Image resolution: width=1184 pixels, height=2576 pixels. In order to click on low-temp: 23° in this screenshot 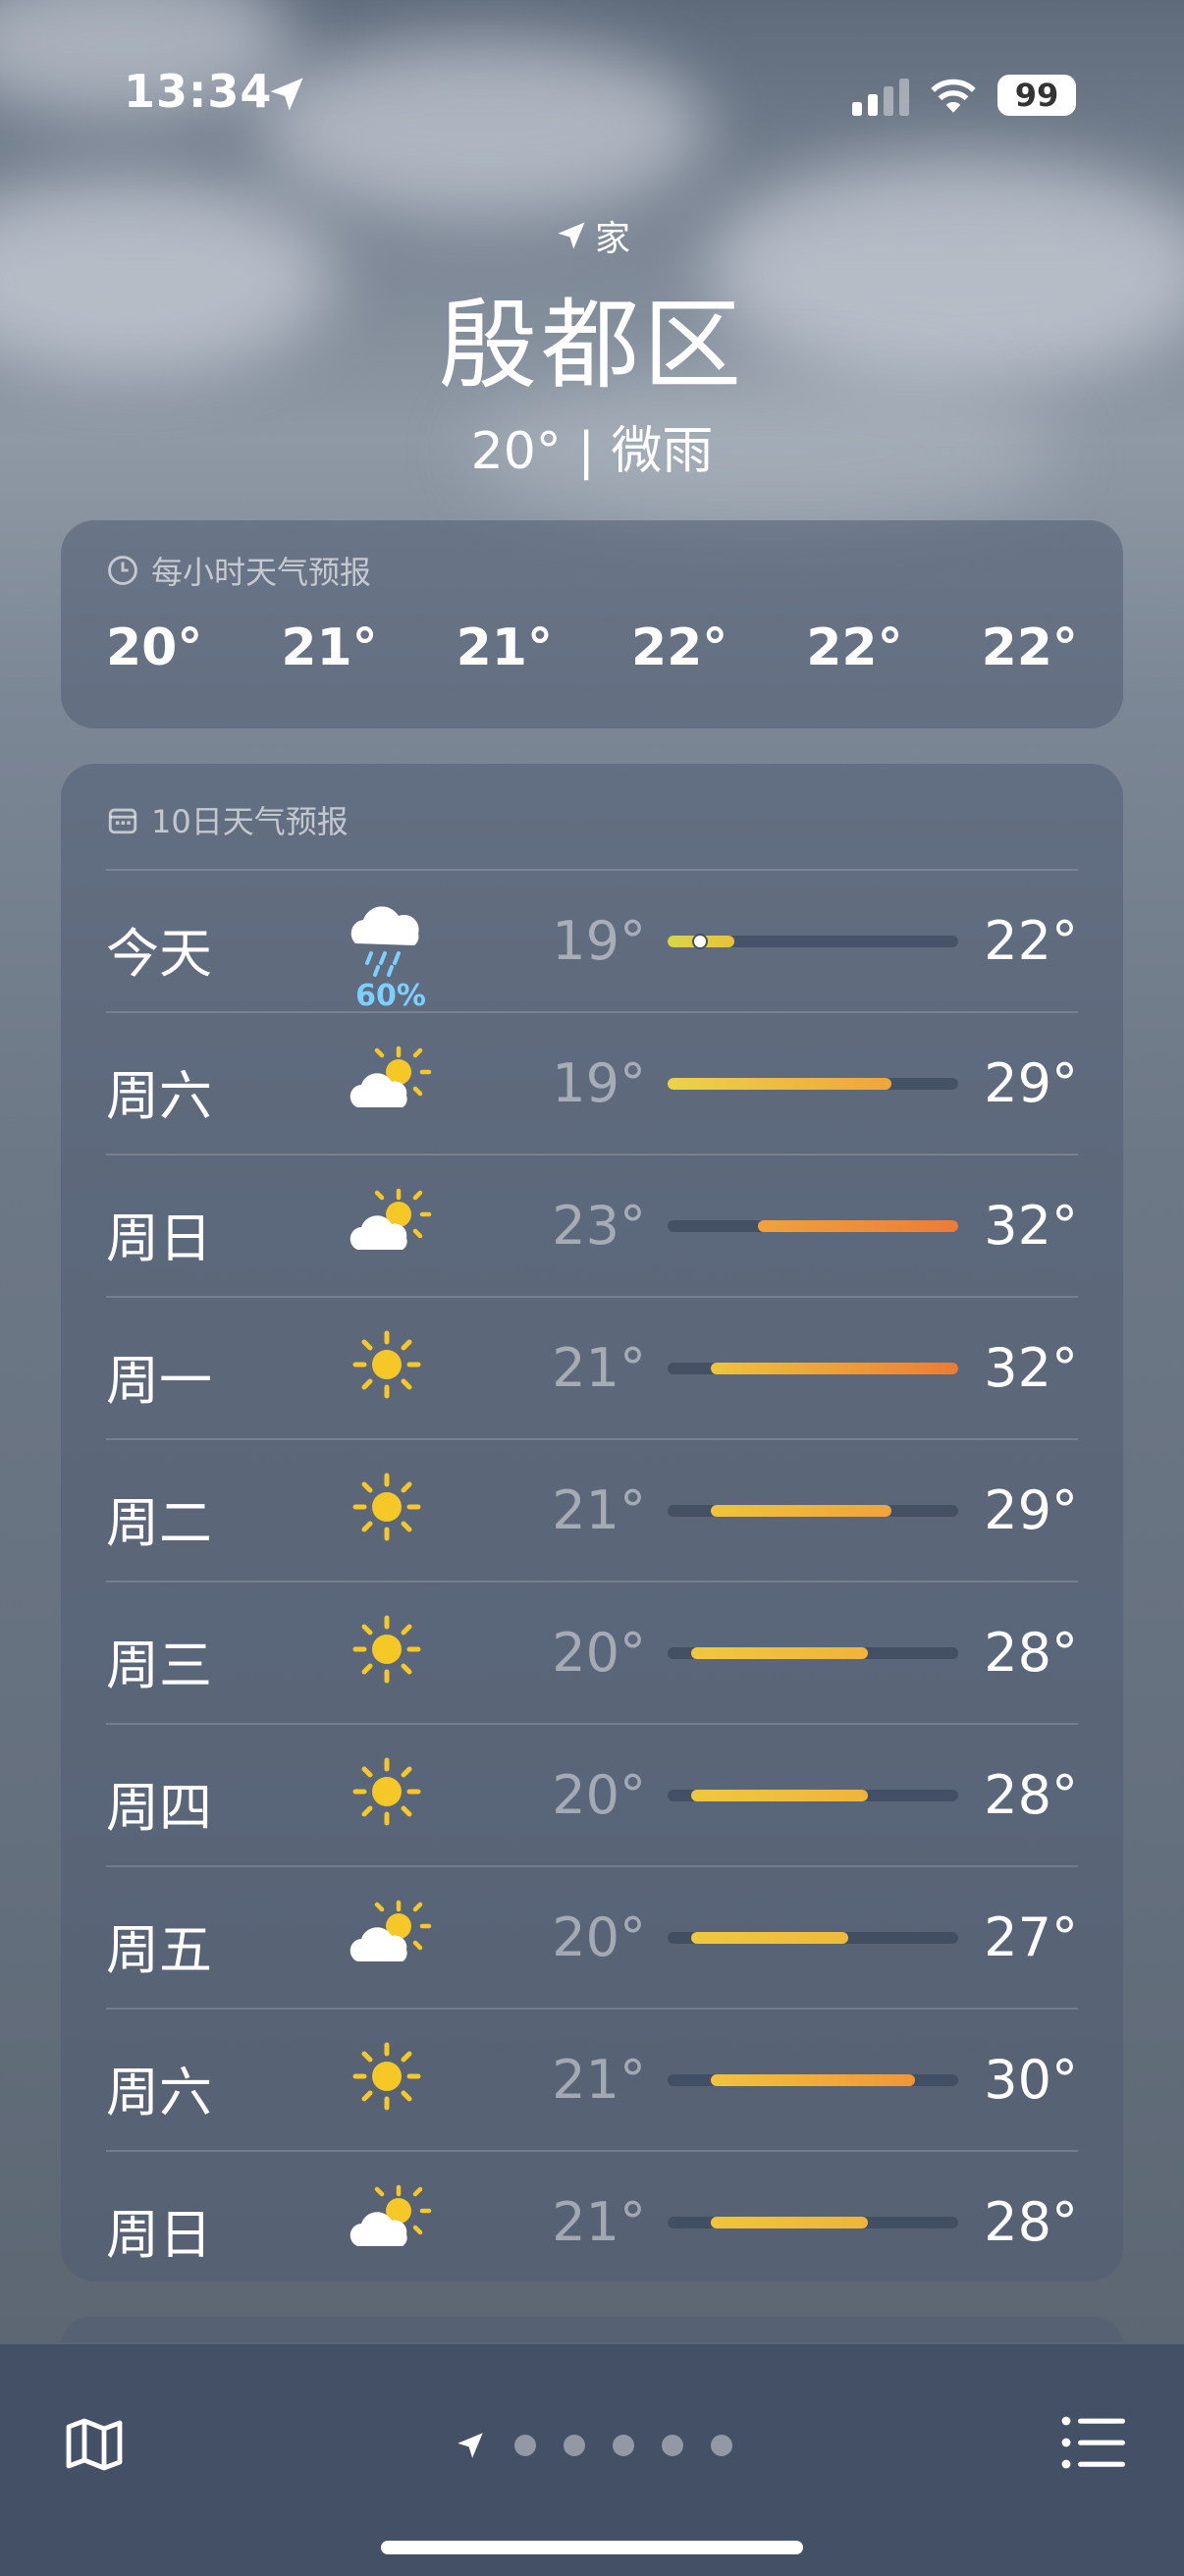, I will do `click(599, 1226)`.